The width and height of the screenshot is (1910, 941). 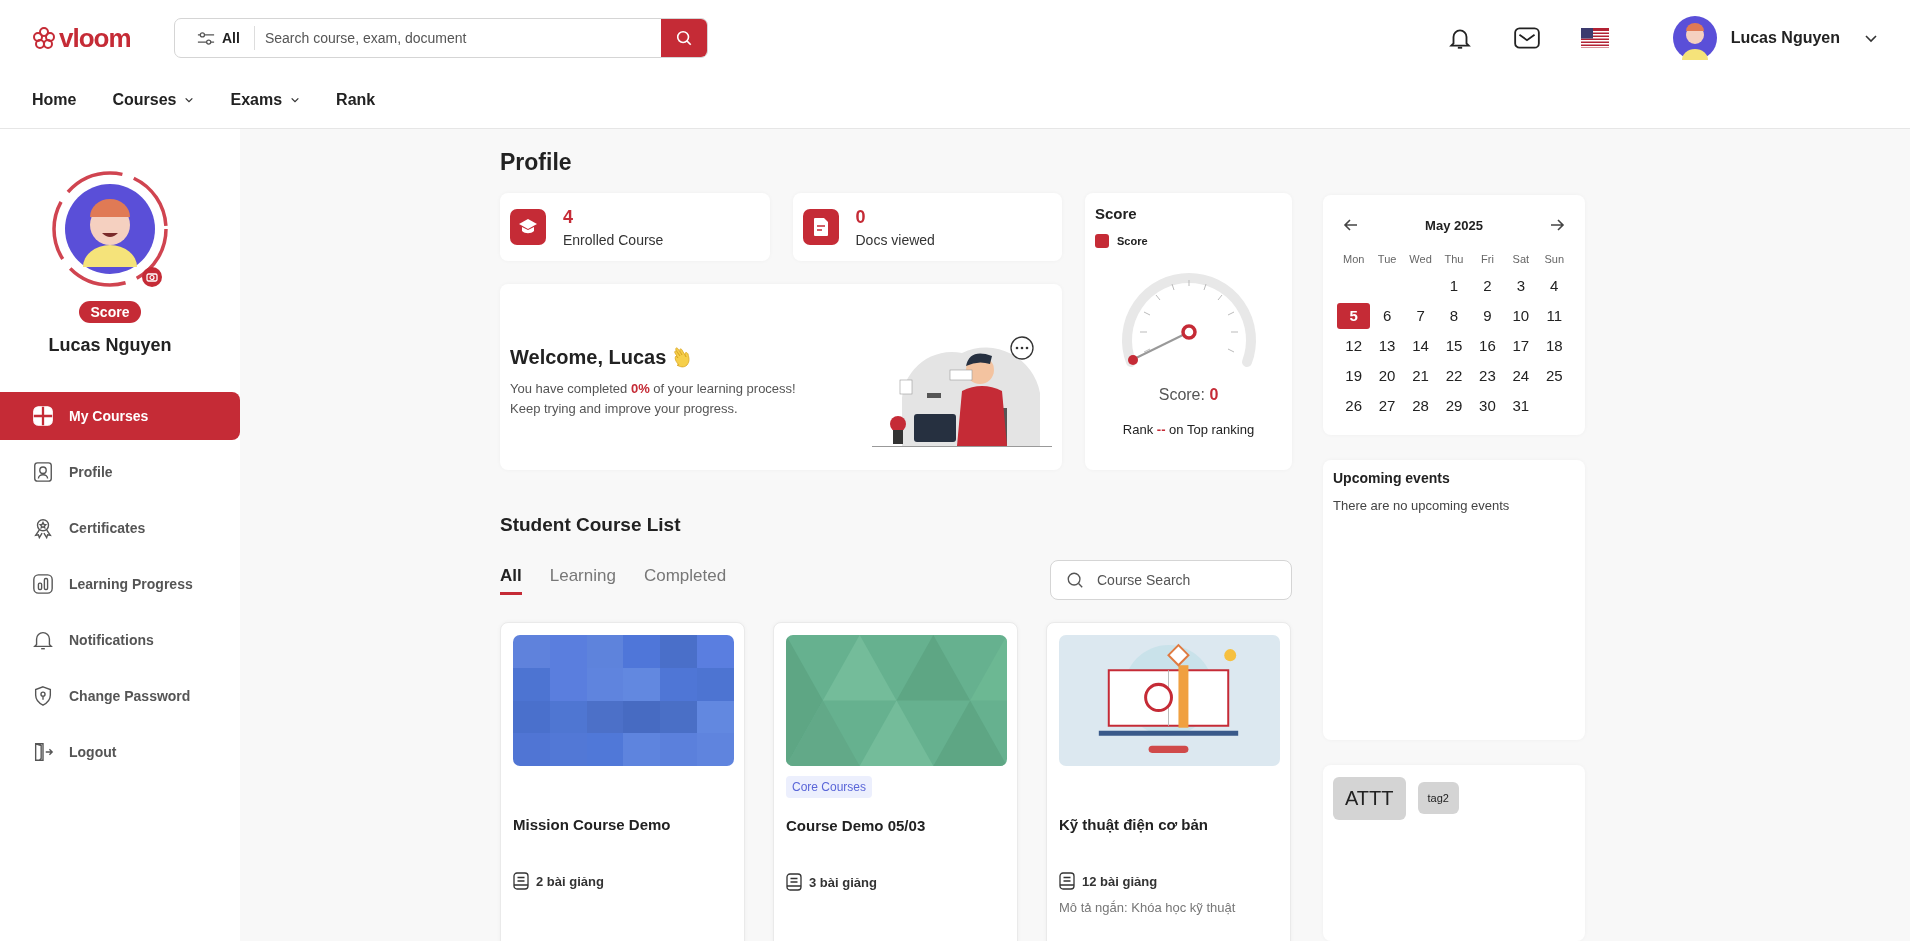 What do you see at coordinates (1554, 376) in the screenshot?
I see `calendar-day: 25` at bounding box center [1554, 376].